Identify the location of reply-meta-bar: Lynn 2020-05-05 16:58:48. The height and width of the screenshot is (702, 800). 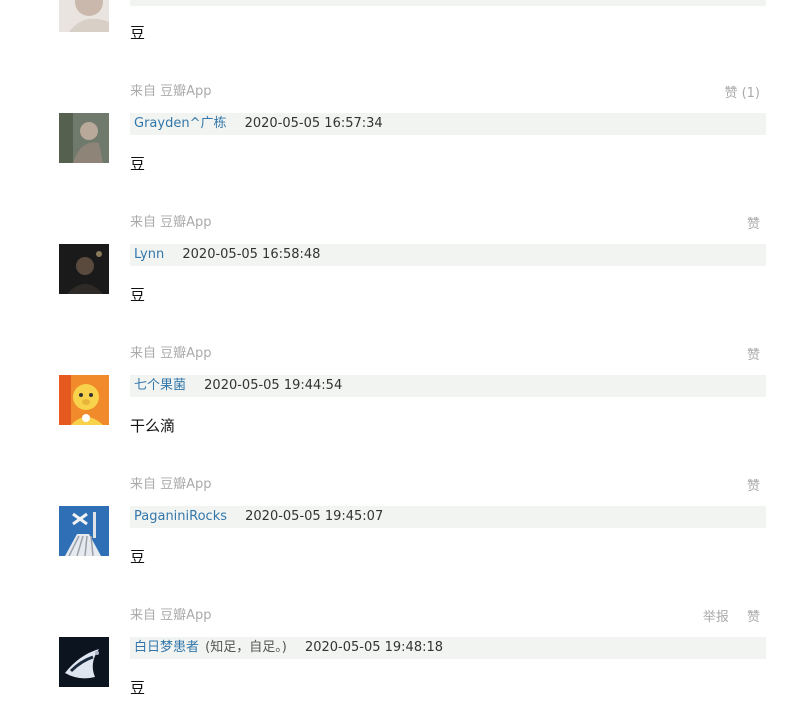
(448, 255).